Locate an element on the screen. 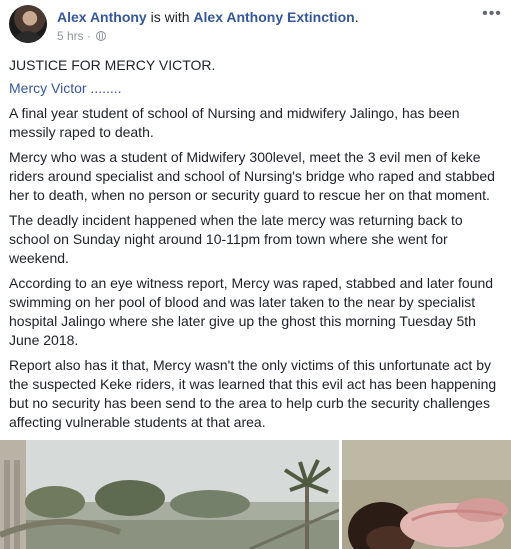 This screenshot has width=511, height=549. period: . is located at coordinates (356, 17).